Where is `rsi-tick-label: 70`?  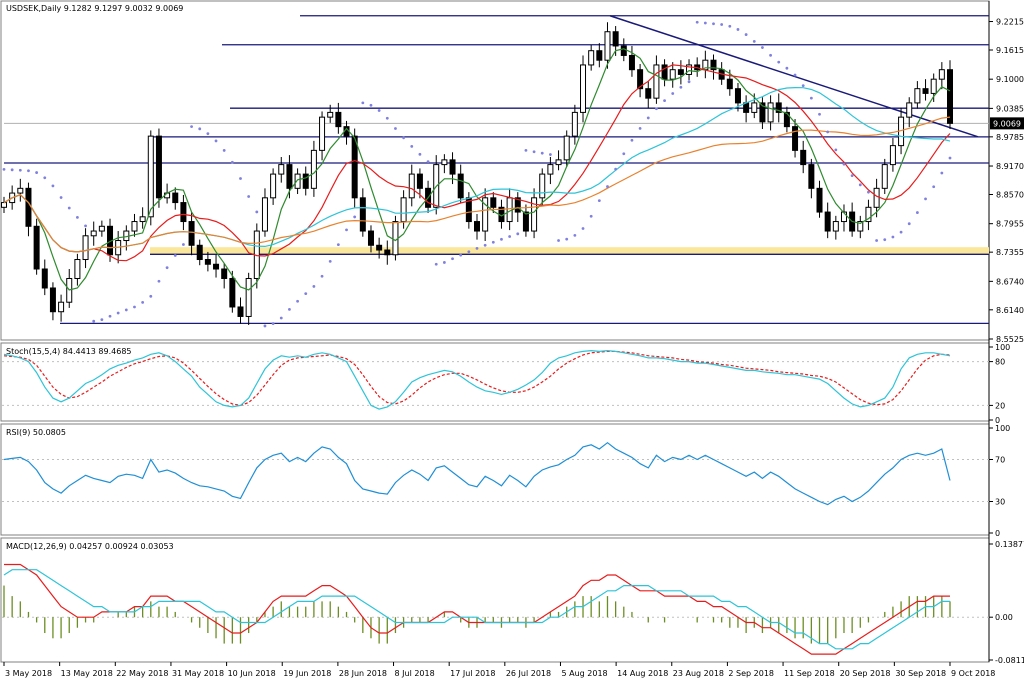
rsi-tick-label: 70 is located at coordinates (1000, 460).